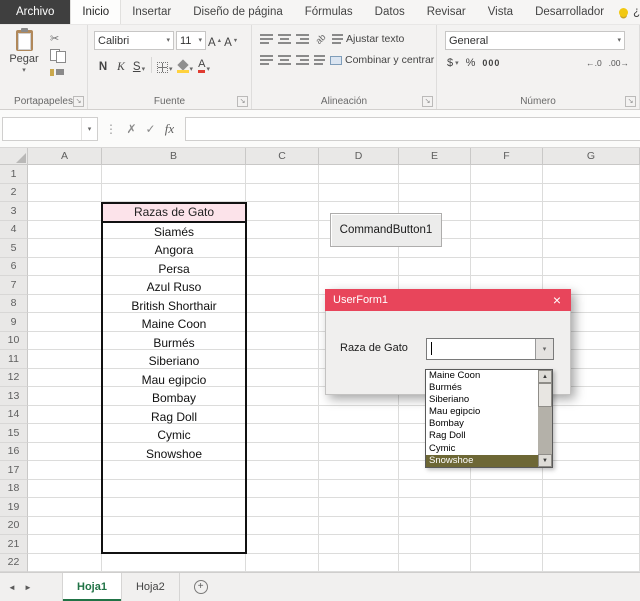  Describe the element at coordinates (482, 424) in the screenshot. I see `dropdown-item-bombay: Bombay` at that location.